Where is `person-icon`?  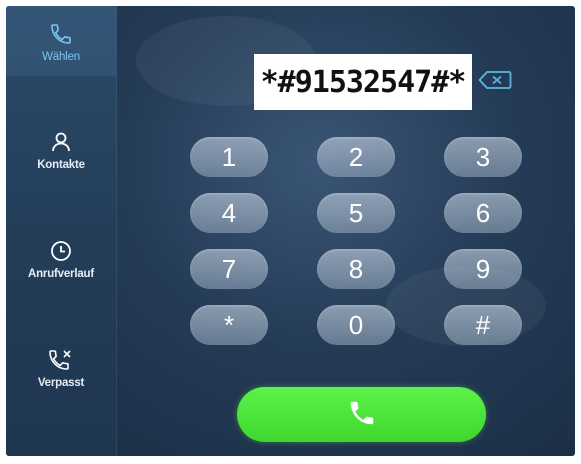
person-icon is located at coordinates (61, 142).